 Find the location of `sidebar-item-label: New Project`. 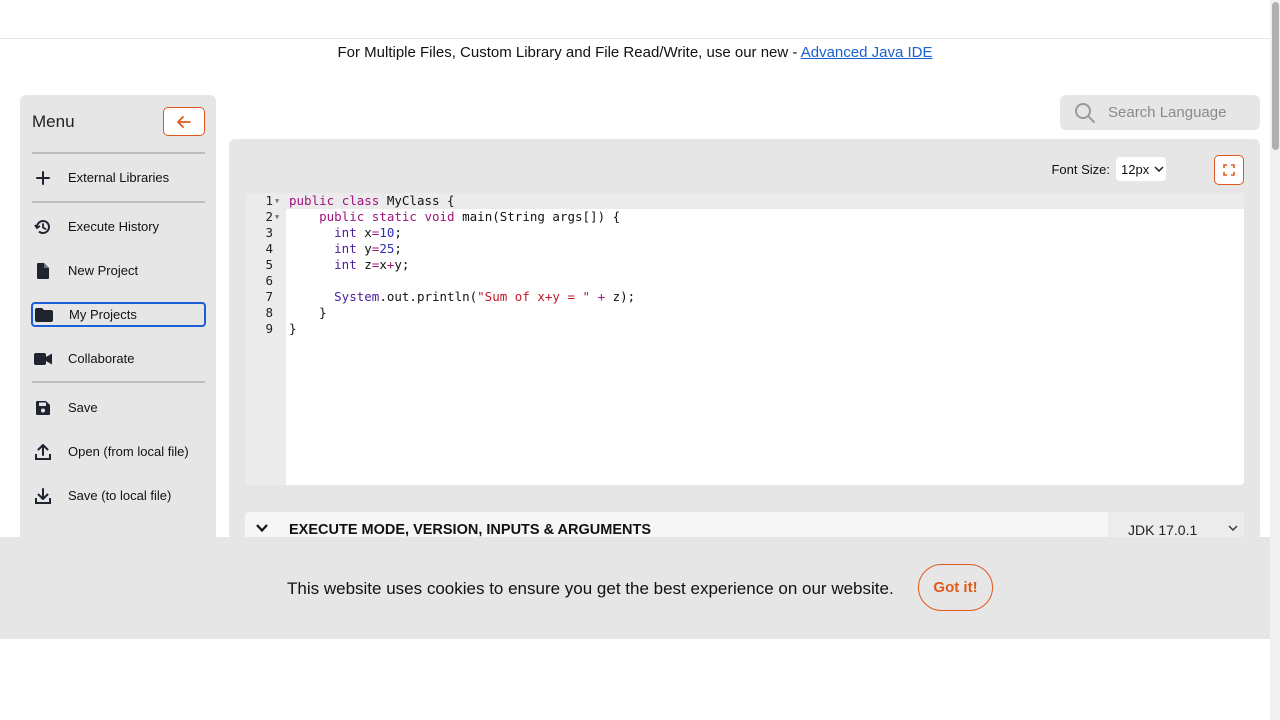

sidebar-item-label: New Project is located at coordinates (103, 270).